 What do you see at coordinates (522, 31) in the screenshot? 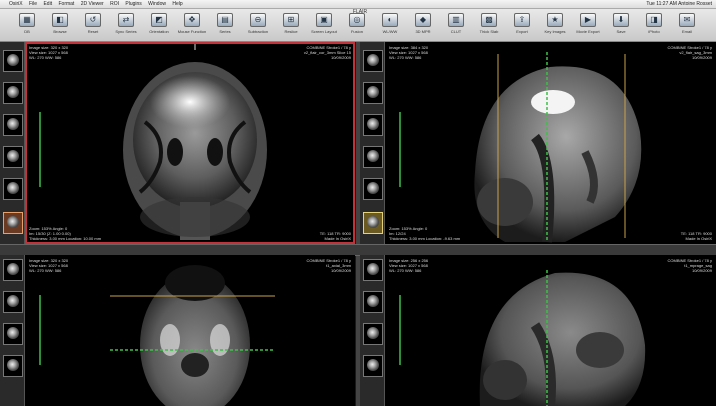
I see `toolbar-button-label: Export` at bounding box center [522, 31].